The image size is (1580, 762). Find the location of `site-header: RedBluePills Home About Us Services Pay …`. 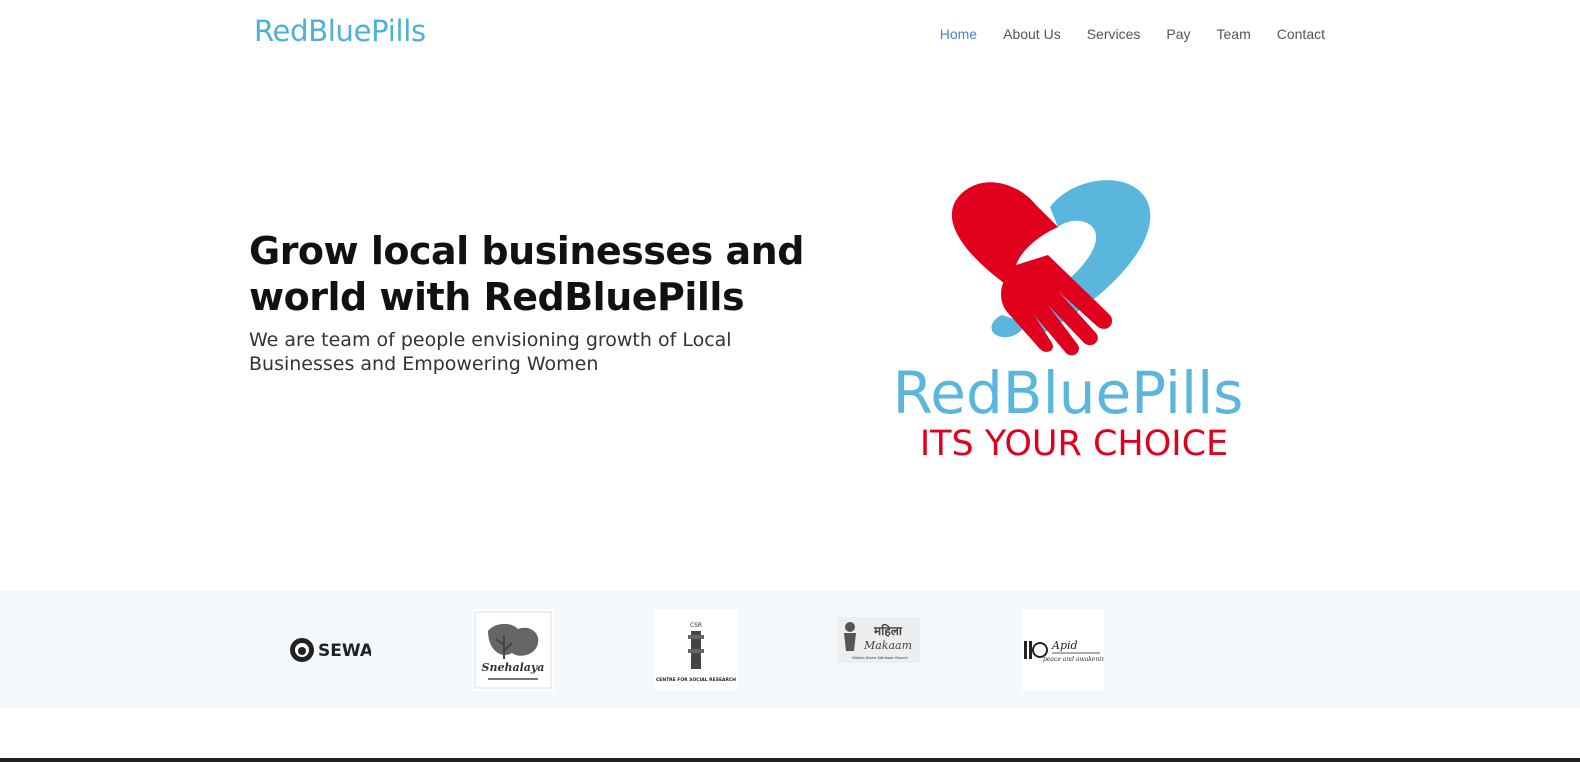

site-header: RedBluePills Home About Us Services Pay … is located at coordinates (790, 35).